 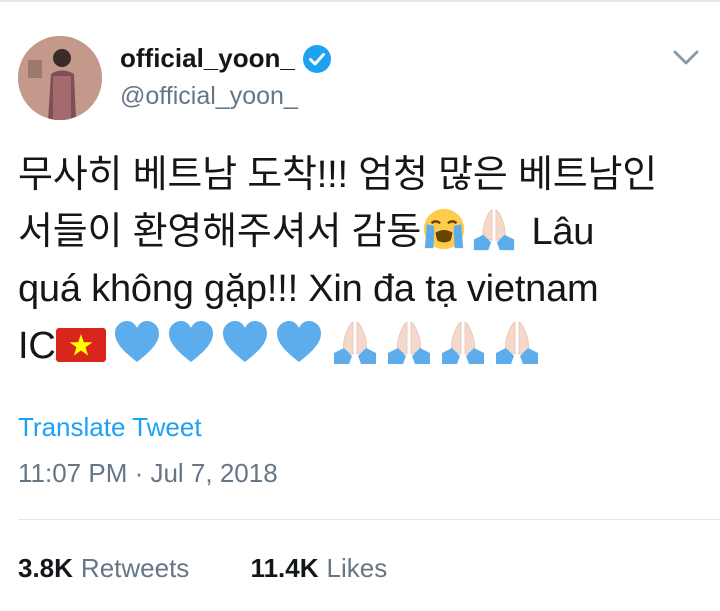 I want to click on tweet-text-segment: Lâu, so click(x=563, y=232).